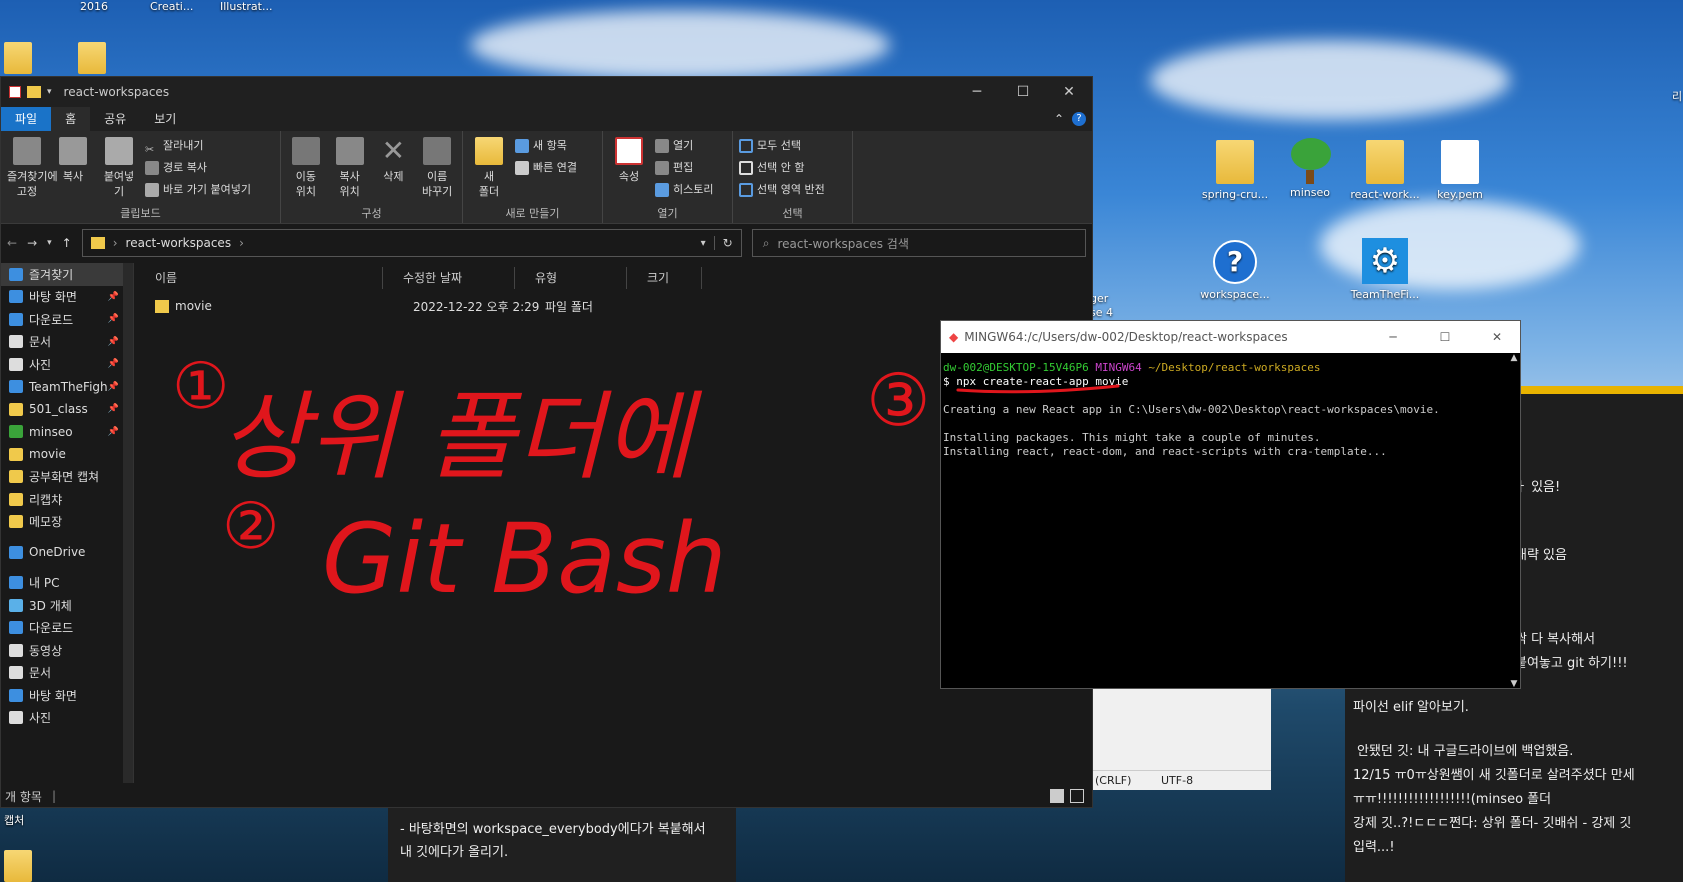 The image size is (1683, 882). I want to click on nav-item: TeamTheFigh 📌, so click(67, 387).